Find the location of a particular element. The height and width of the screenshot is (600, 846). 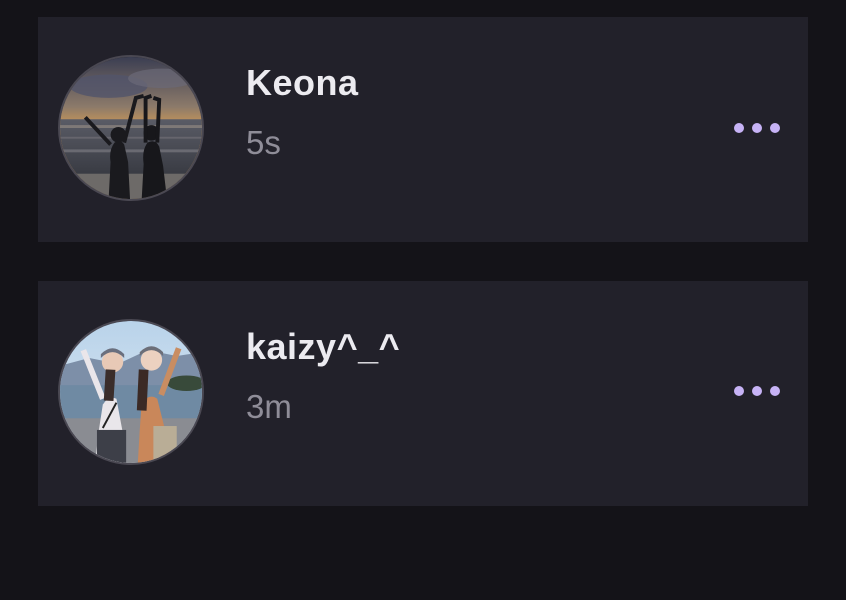

timestamp: 5s is located at coordinates (263, 142).